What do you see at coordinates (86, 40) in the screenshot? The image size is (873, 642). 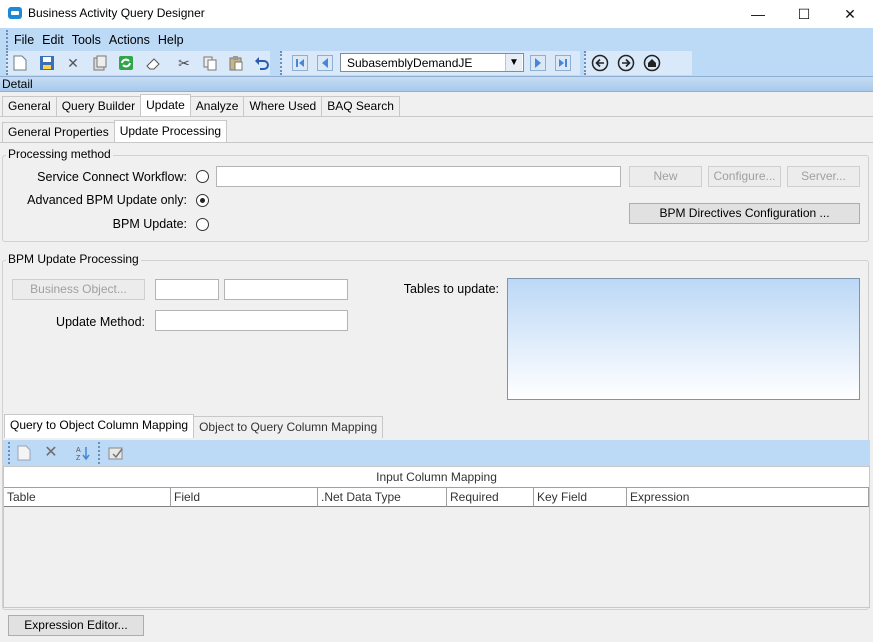 I see `menu-tools: Tools` at bounding box center [86, 40].